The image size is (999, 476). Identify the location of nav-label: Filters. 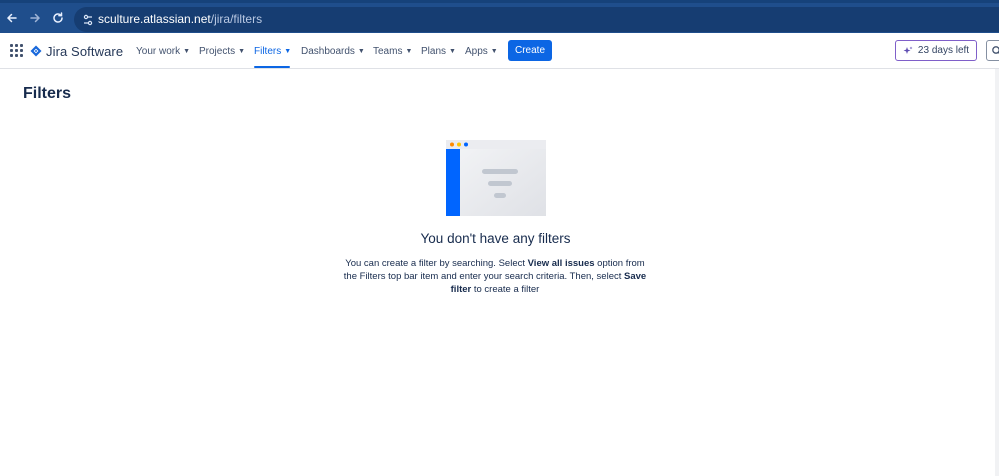
(268, 51).